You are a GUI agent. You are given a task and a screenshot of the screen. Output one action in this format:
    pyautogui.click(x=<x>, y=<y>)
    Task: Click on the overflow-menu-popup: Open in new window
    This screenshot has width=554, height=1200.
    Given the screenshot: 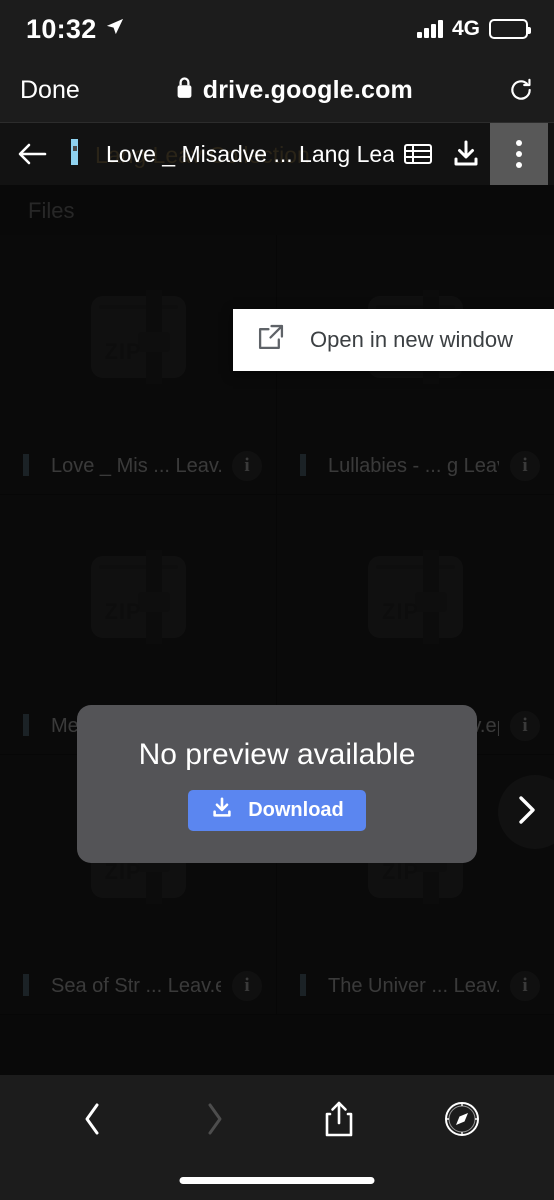 What is the action you would take?
    pyautogui.click(x=393, y=340)
    